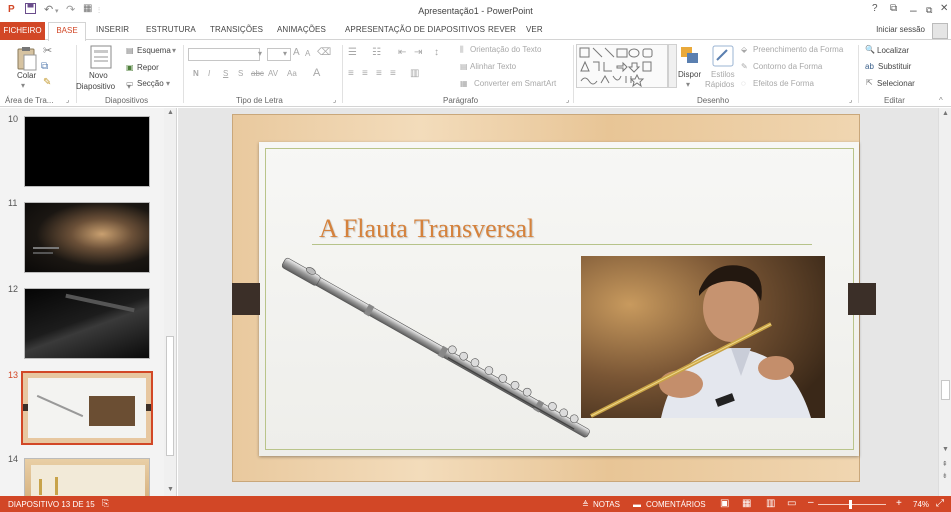  Describe the element at coordinates (150, 83) in the screenshot. I see `section-button: Secção` at that location.